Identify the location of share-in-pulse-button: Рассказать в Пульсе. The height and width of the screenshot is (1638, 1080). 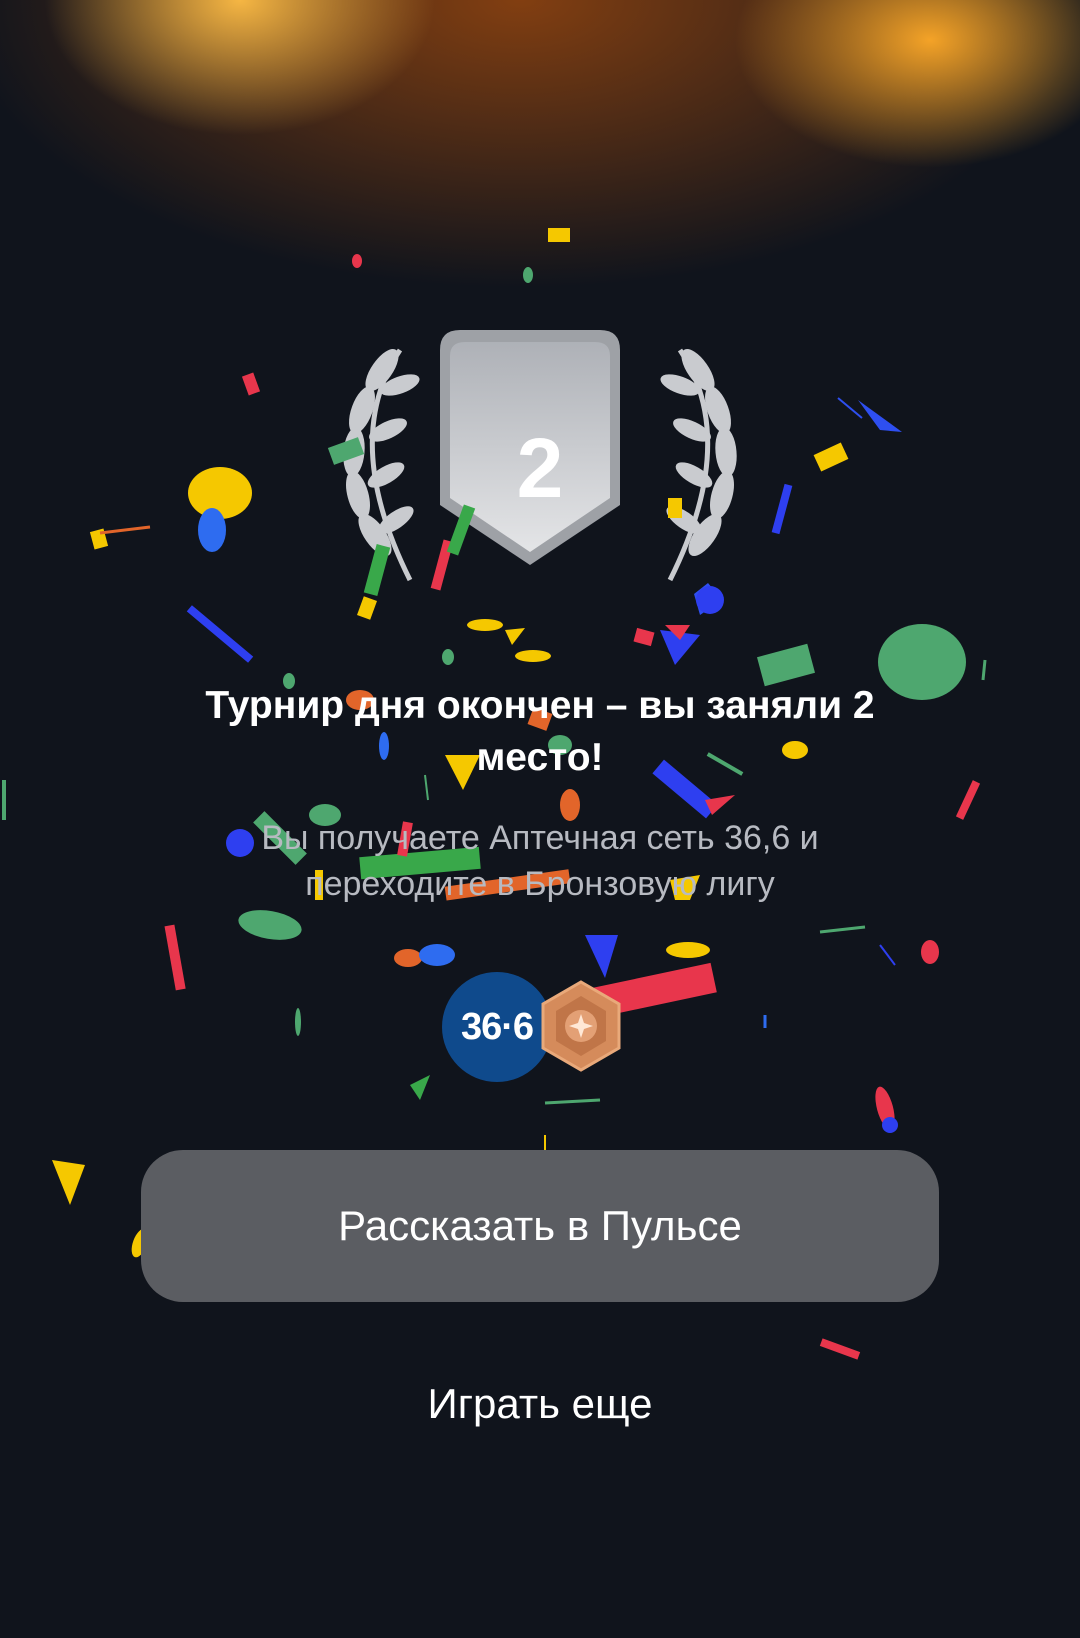
(540, 1226).